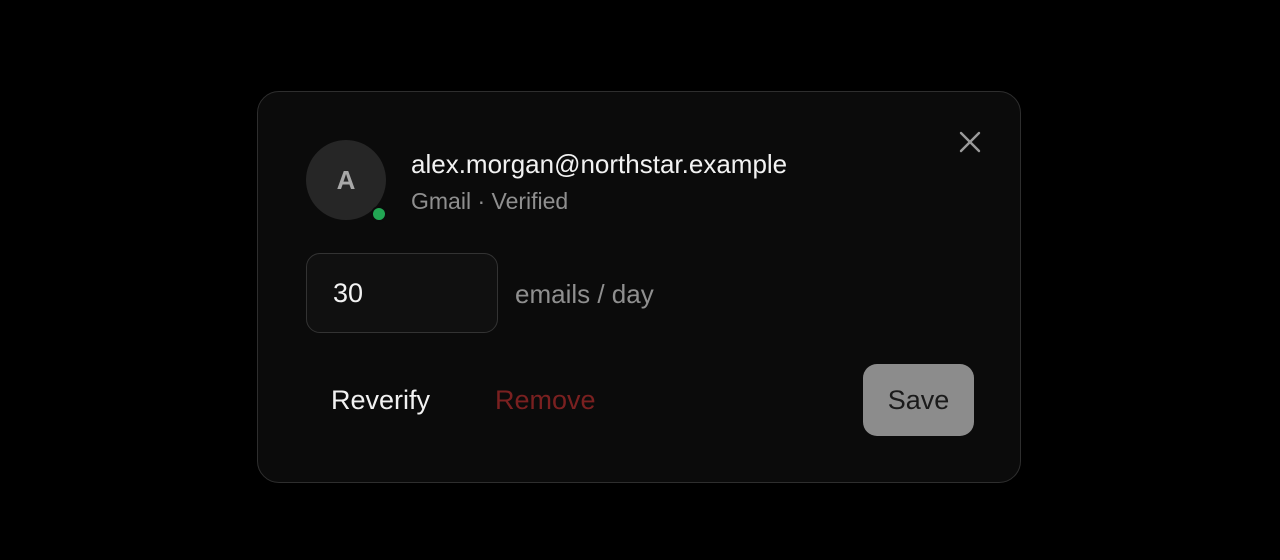 The width and height of the screenshot is (1280, 560). I want to click on reverify-button: Reverify, so click(380, 400).